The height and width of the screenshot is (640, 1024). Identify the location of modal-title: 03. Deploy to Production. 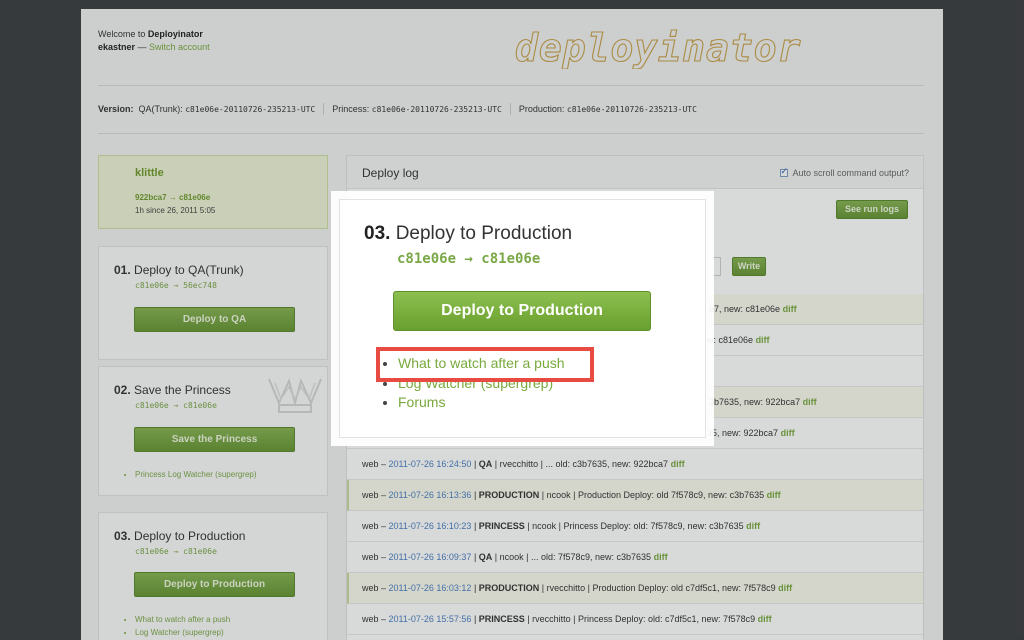
(468, 233).